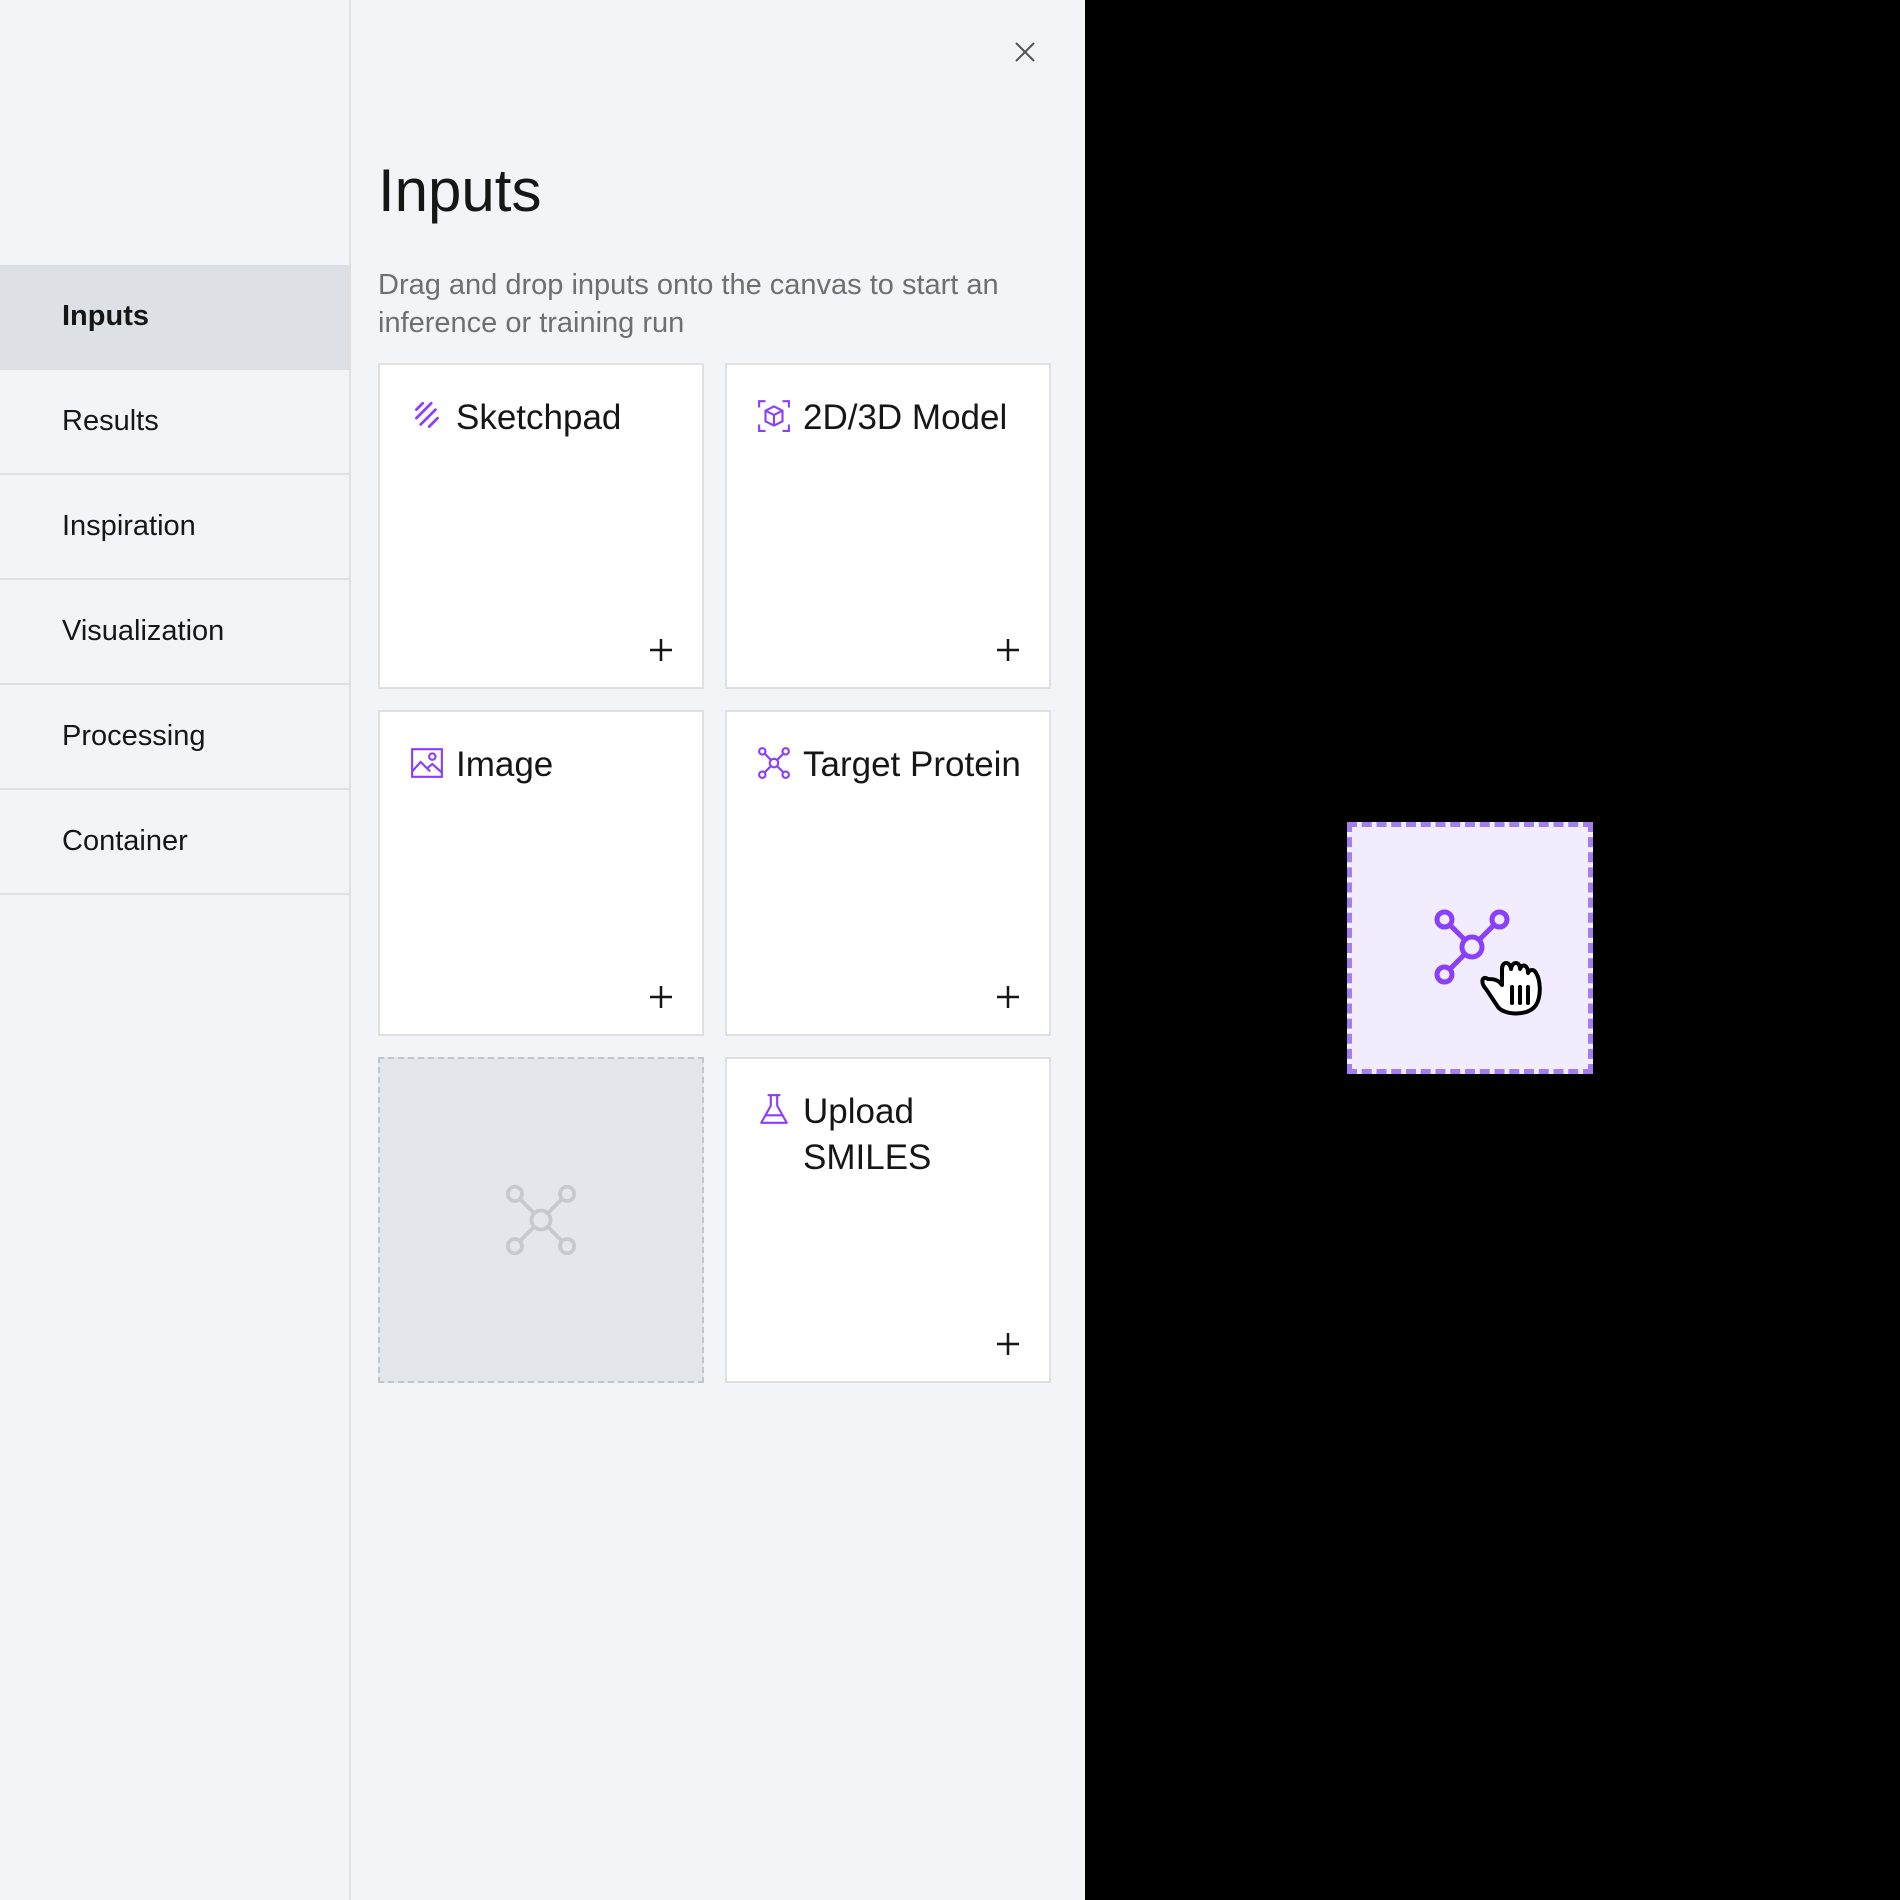 The height and width of the screenshot is (1900, 1900). Describe the element at coordinates (427, 763) in the screenshot. I see `image-icon` at that location.